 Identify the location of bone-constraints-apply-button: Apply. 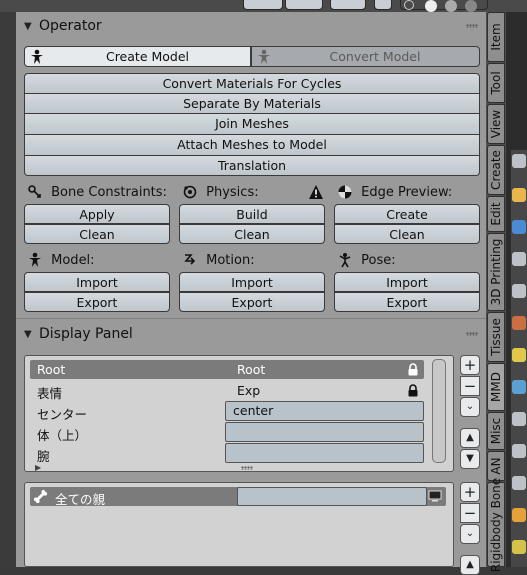
(97, 214).